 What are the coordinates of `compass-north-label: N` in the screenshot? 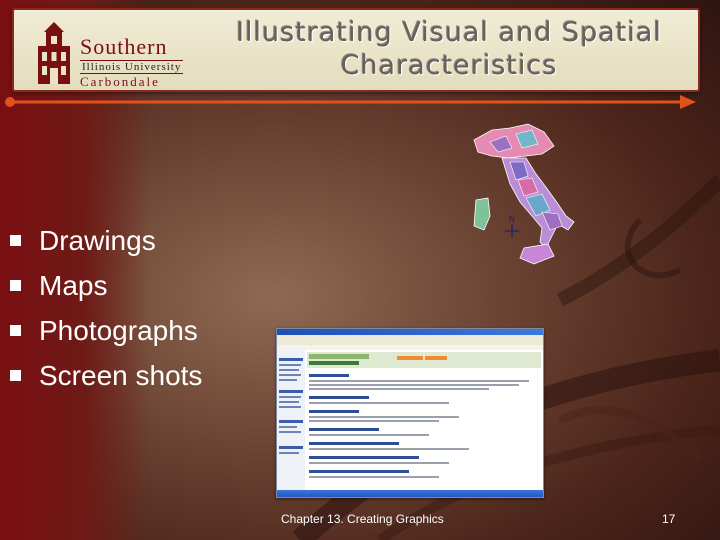 It's located at (512, 219).